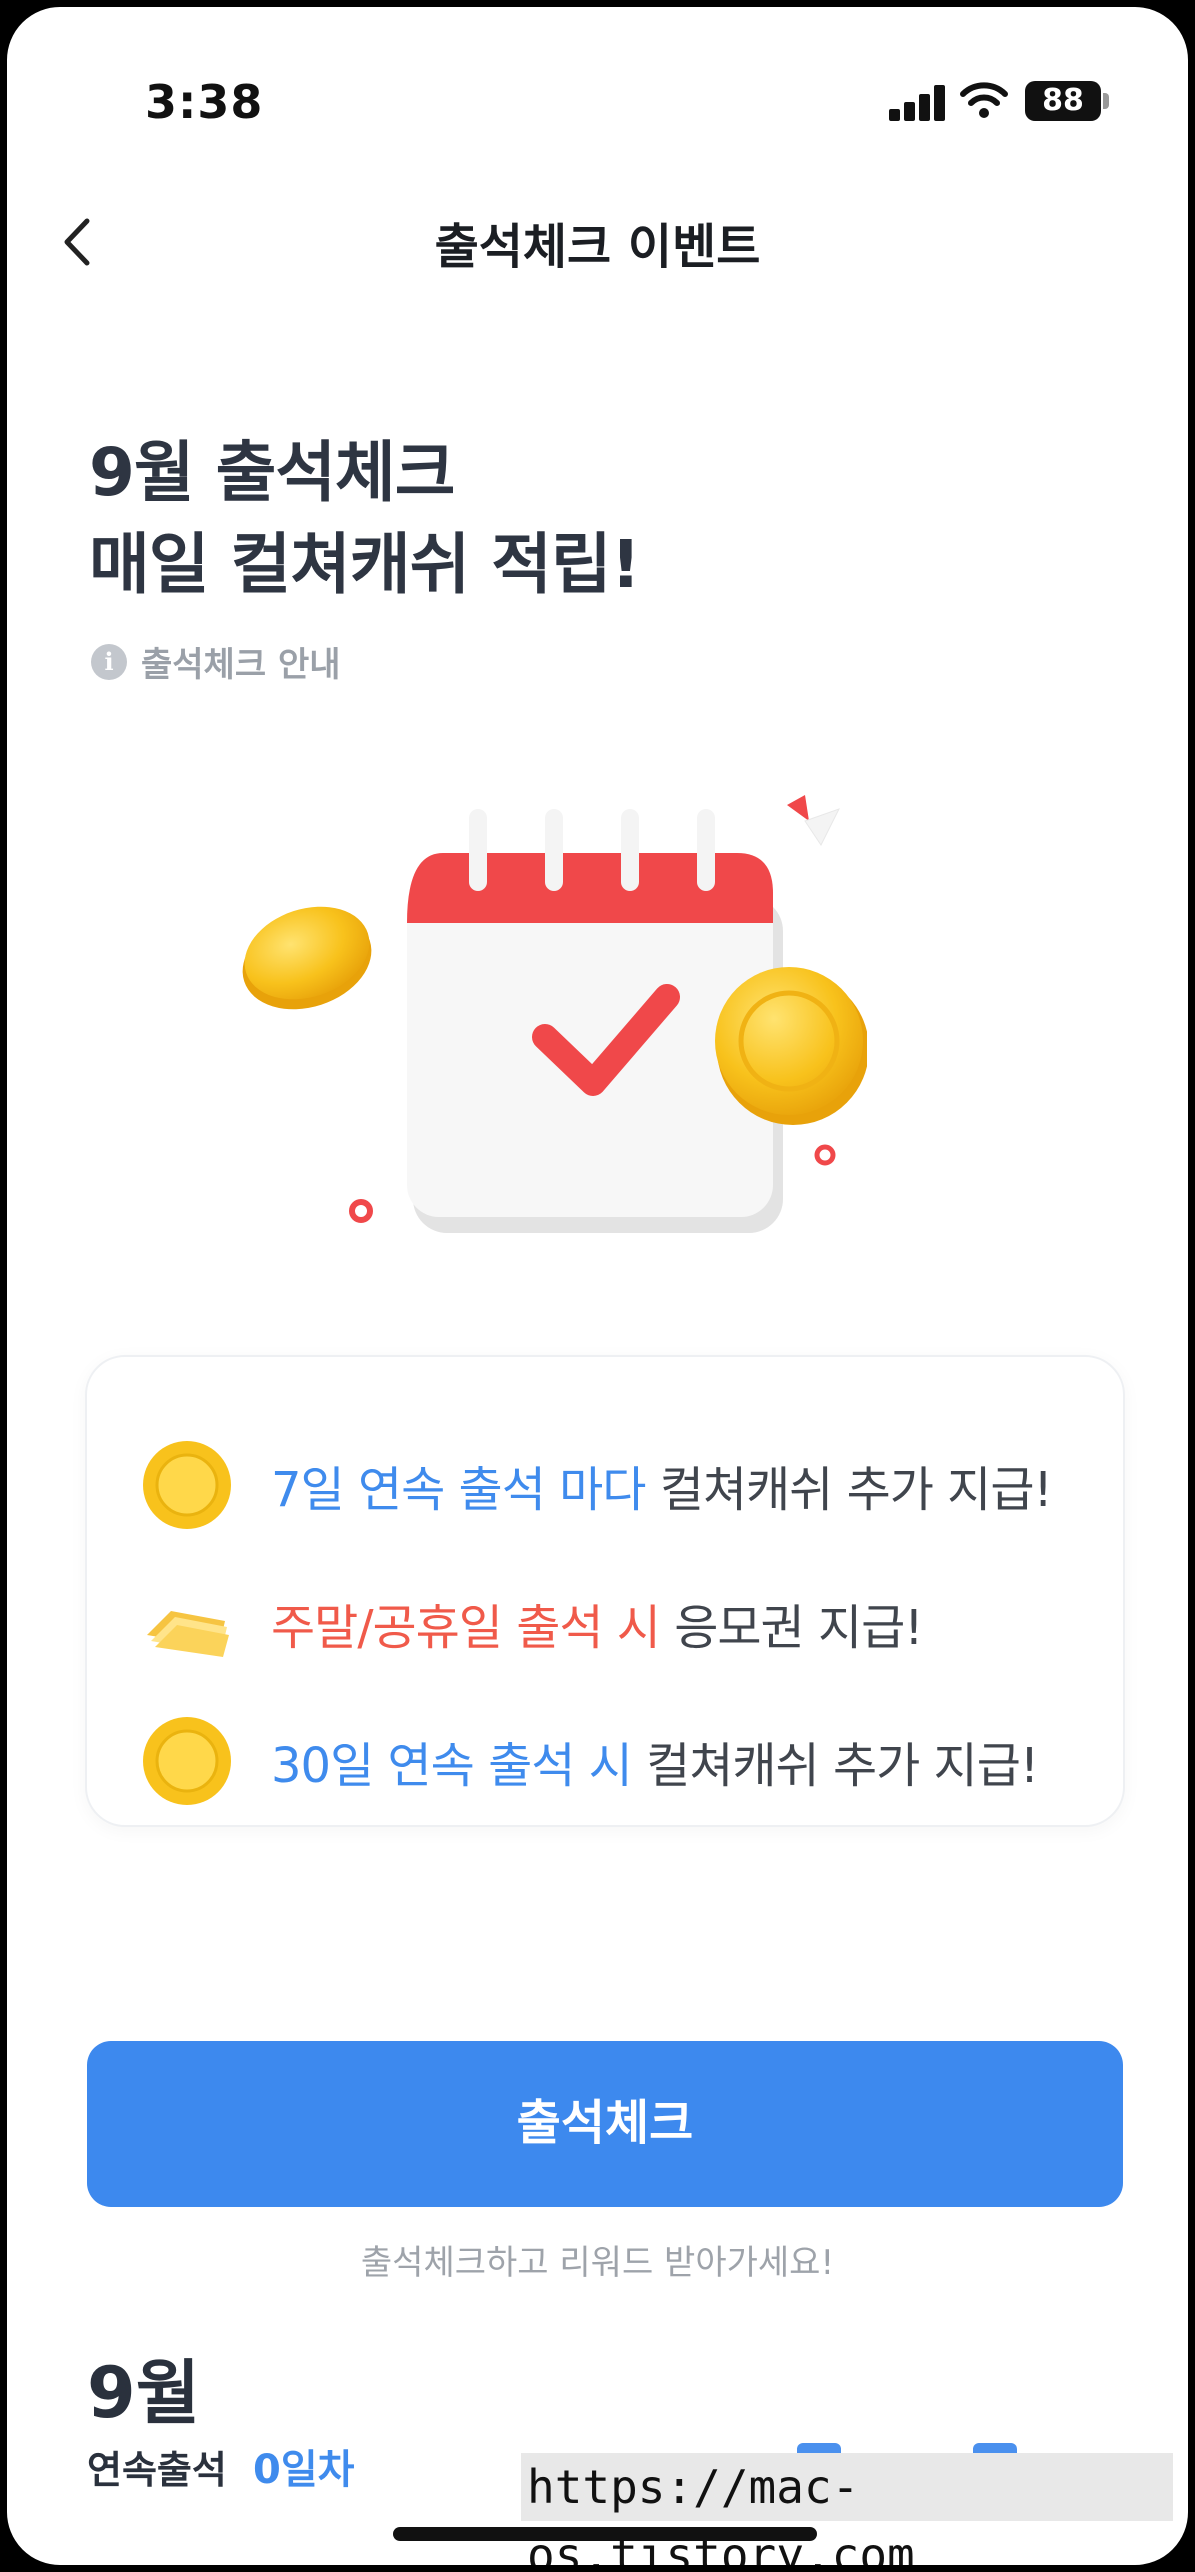  I want to click on benefit-item: 주말/공휴일 출석 시 응모권 지급!, so click(532, 1623).